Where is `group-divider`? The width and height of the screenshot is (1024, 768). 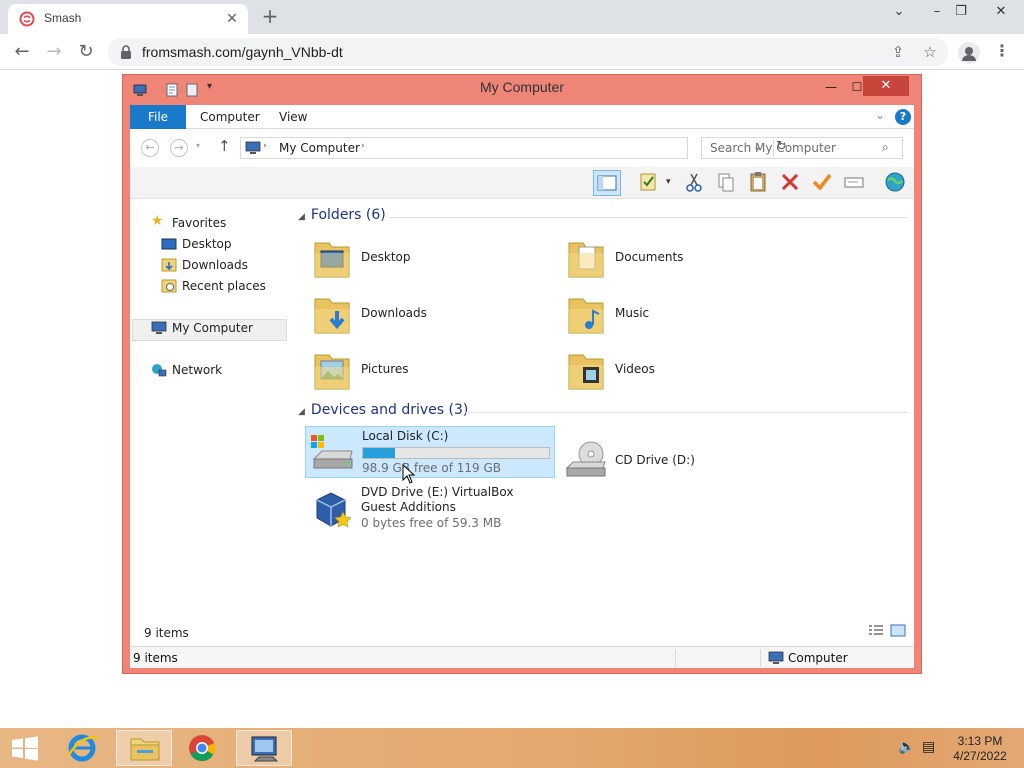 group-divider is located at coordinates (686, 412).